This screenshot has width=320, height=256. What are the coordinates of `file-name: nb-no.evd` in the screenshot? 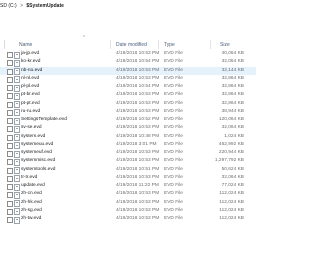 It's located at (32, 70).